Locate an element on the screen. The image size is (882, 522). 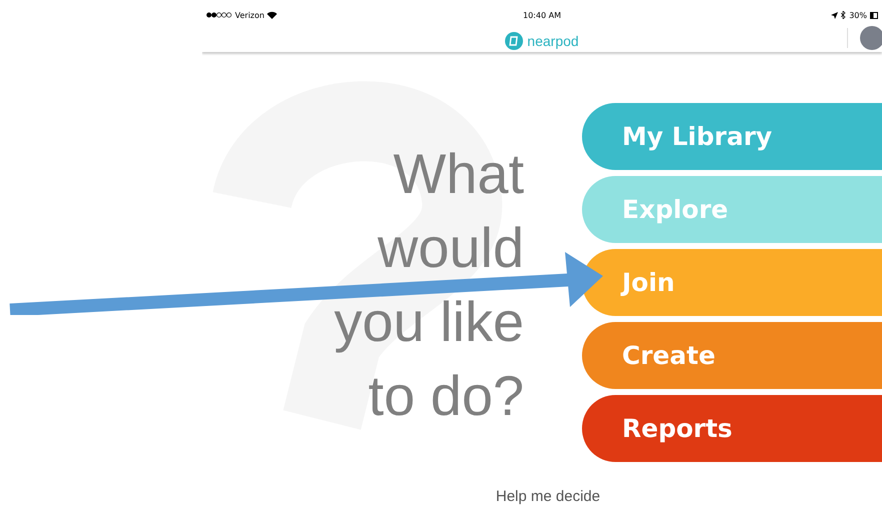
prompt-heading-line: you like is located at coordinates (428, 322).